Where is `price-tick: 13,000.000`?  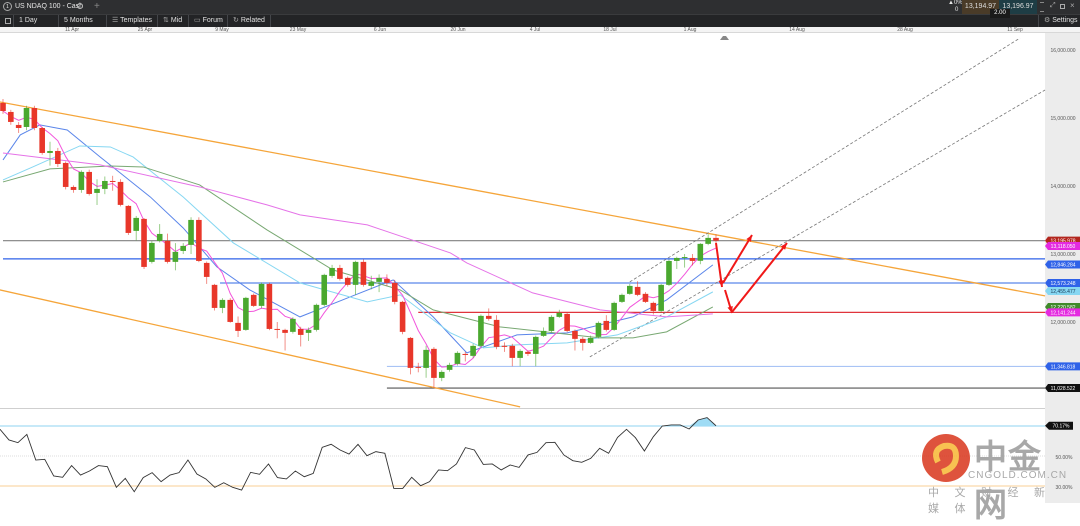 price-tick: 13,000.000 is located at coordinates (1062, 255).